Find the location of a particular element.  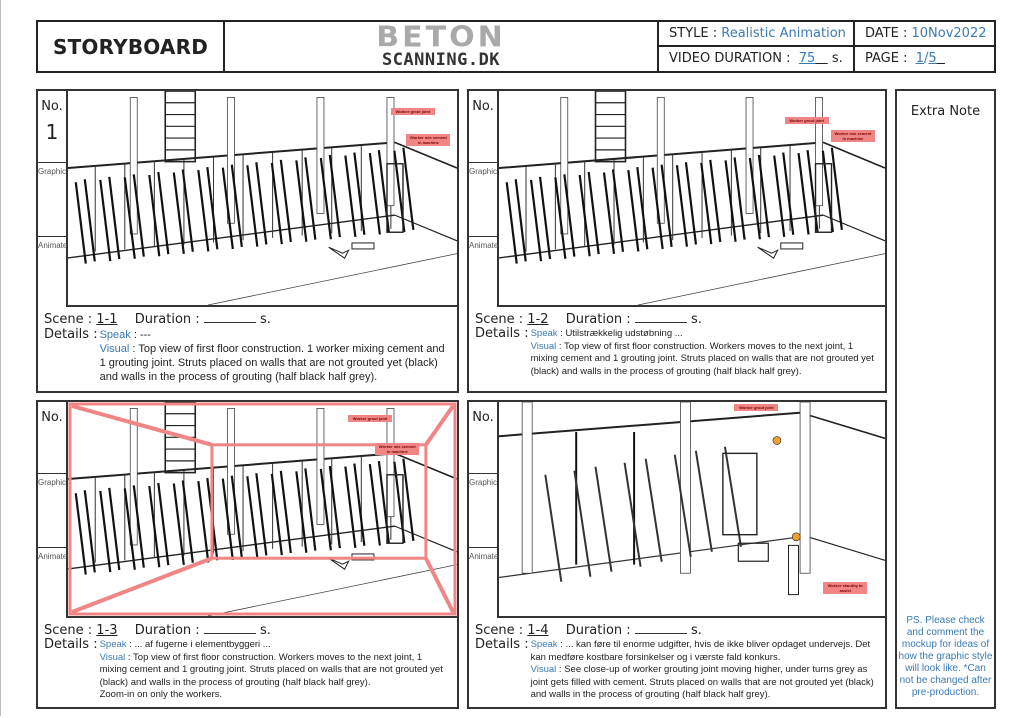

panel-sidebar: No. 1 Graphic Animate is located at coordinates (53, 199).